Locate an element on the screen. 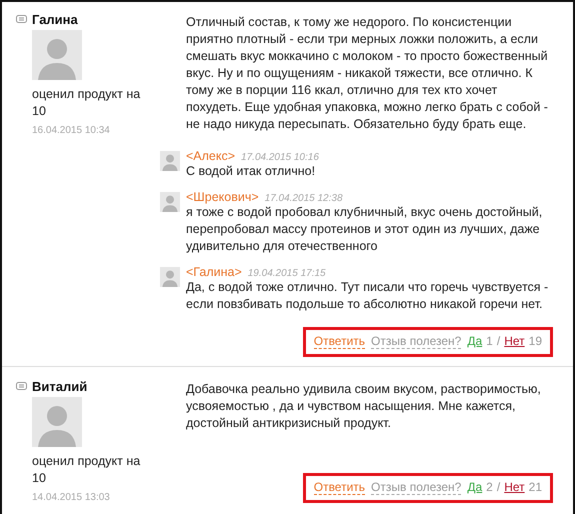 This screenshot has width=575, height=514. yes-count: 1 is located at coordinates (489, 341).